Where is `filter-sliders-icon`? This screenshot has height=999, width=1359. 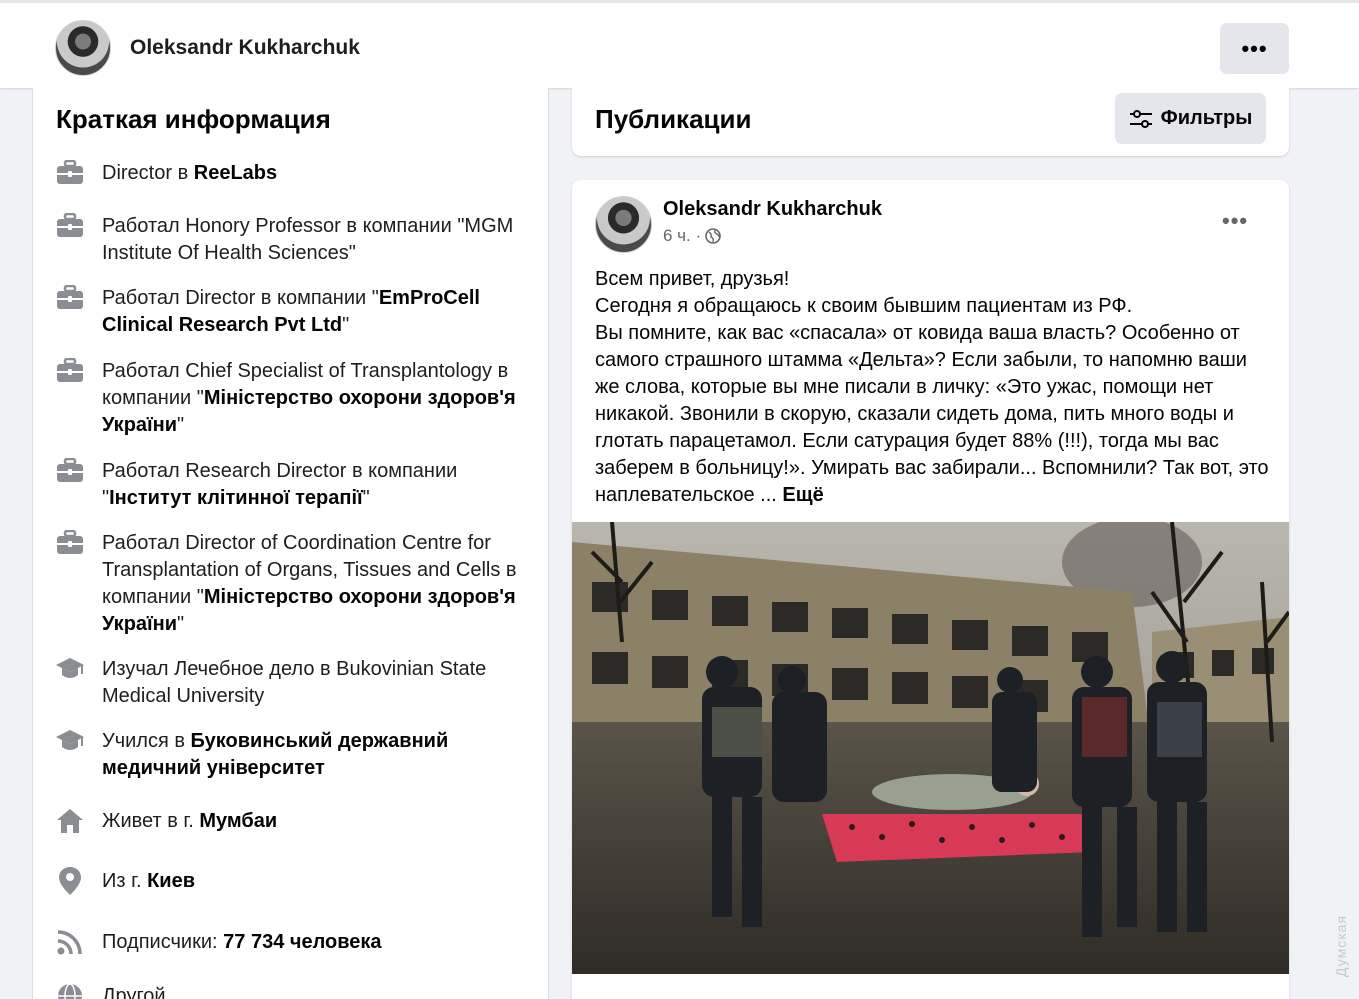 filter-sliders-icon is located at coordinates (1140, 118).